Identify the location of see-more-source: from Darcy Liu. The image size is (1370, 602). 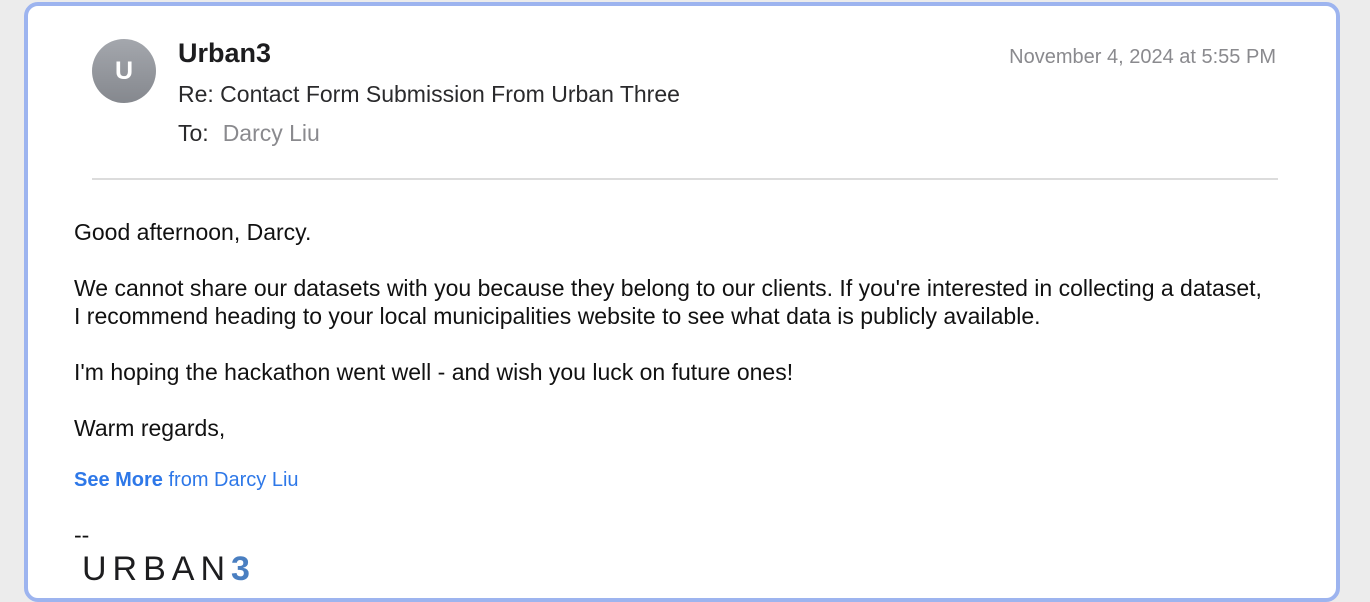
(233, 480).